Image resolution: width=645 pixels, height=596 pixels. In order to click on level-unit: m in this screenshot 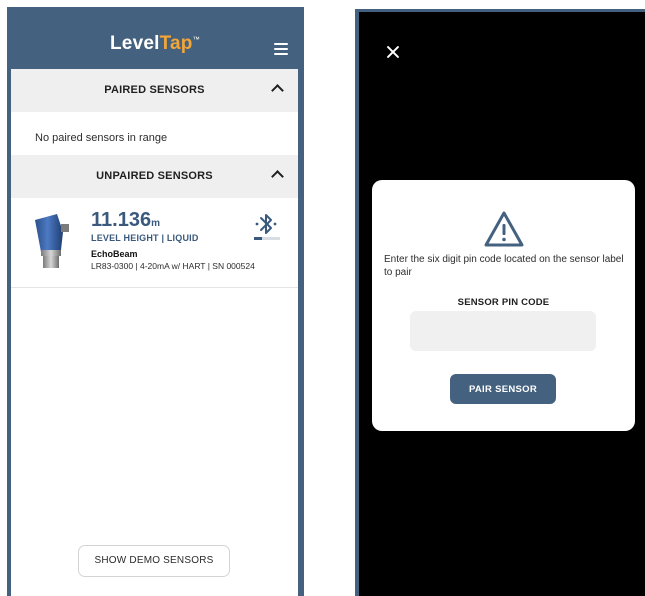, I will do `click(155, 223)`.